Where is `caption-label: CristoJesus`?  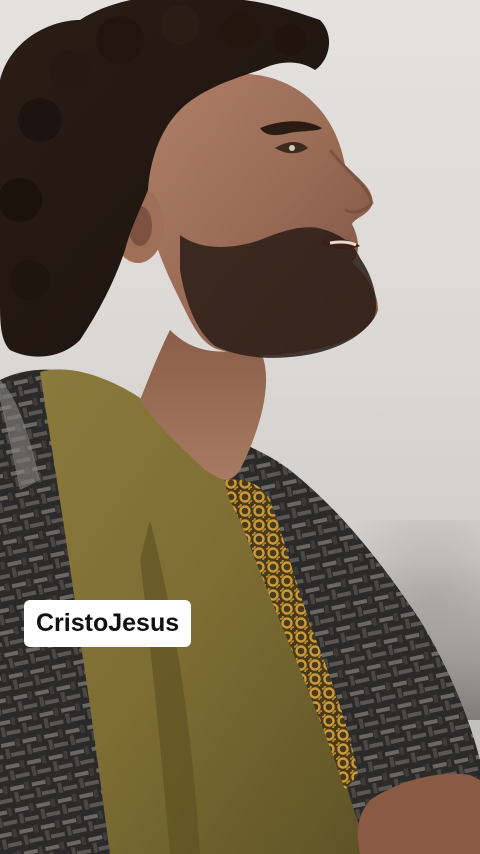
caption-label: CristoJesus is located at coordinates (108, 623).